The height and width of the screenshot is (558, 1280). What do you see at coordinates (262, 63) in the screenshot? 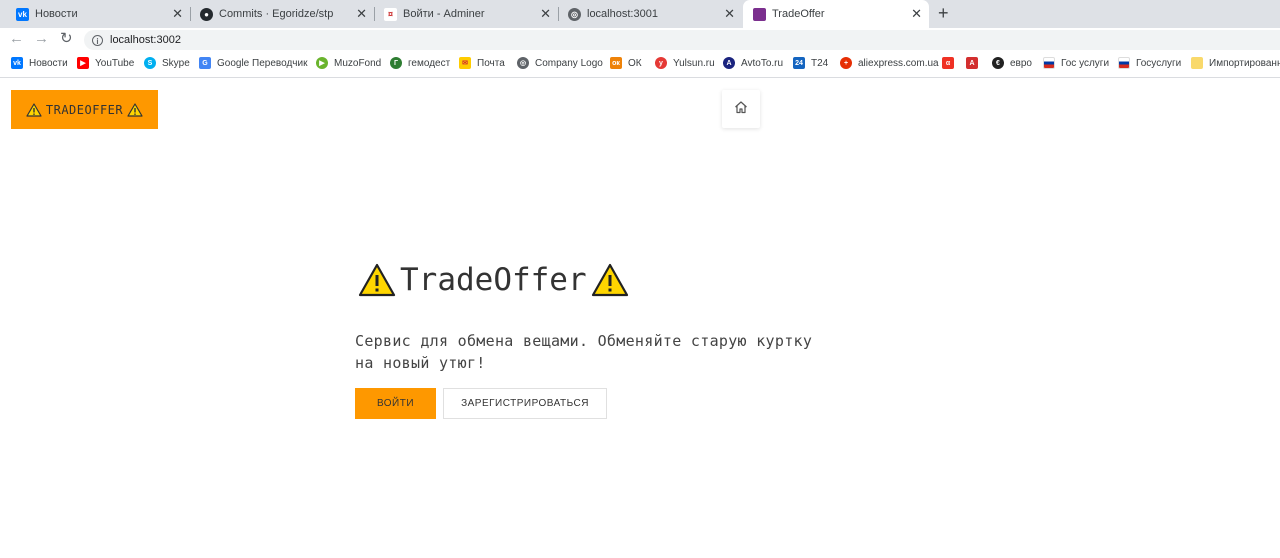
I see `bookmark-label: Google Переводчик` at bounding box center [262, 63].